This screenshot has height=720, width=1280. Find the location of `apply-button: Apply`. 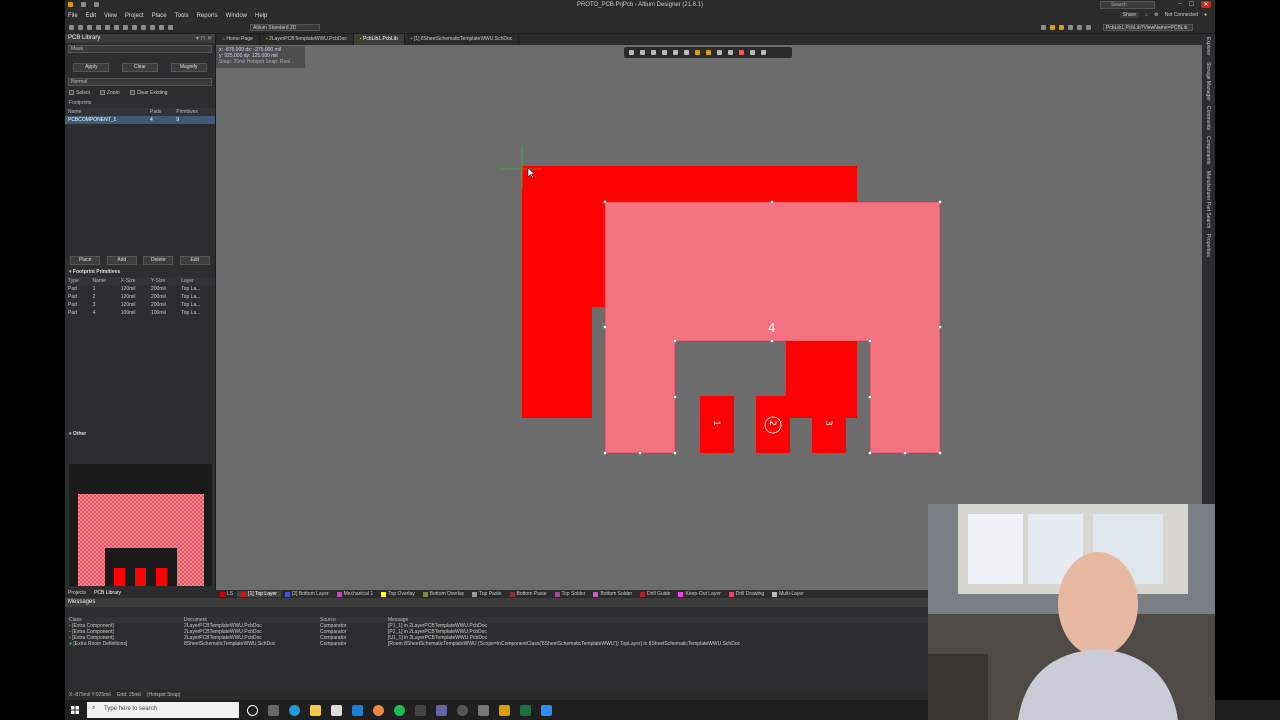

apply-button: Apply is located at coordinates (91, 67).